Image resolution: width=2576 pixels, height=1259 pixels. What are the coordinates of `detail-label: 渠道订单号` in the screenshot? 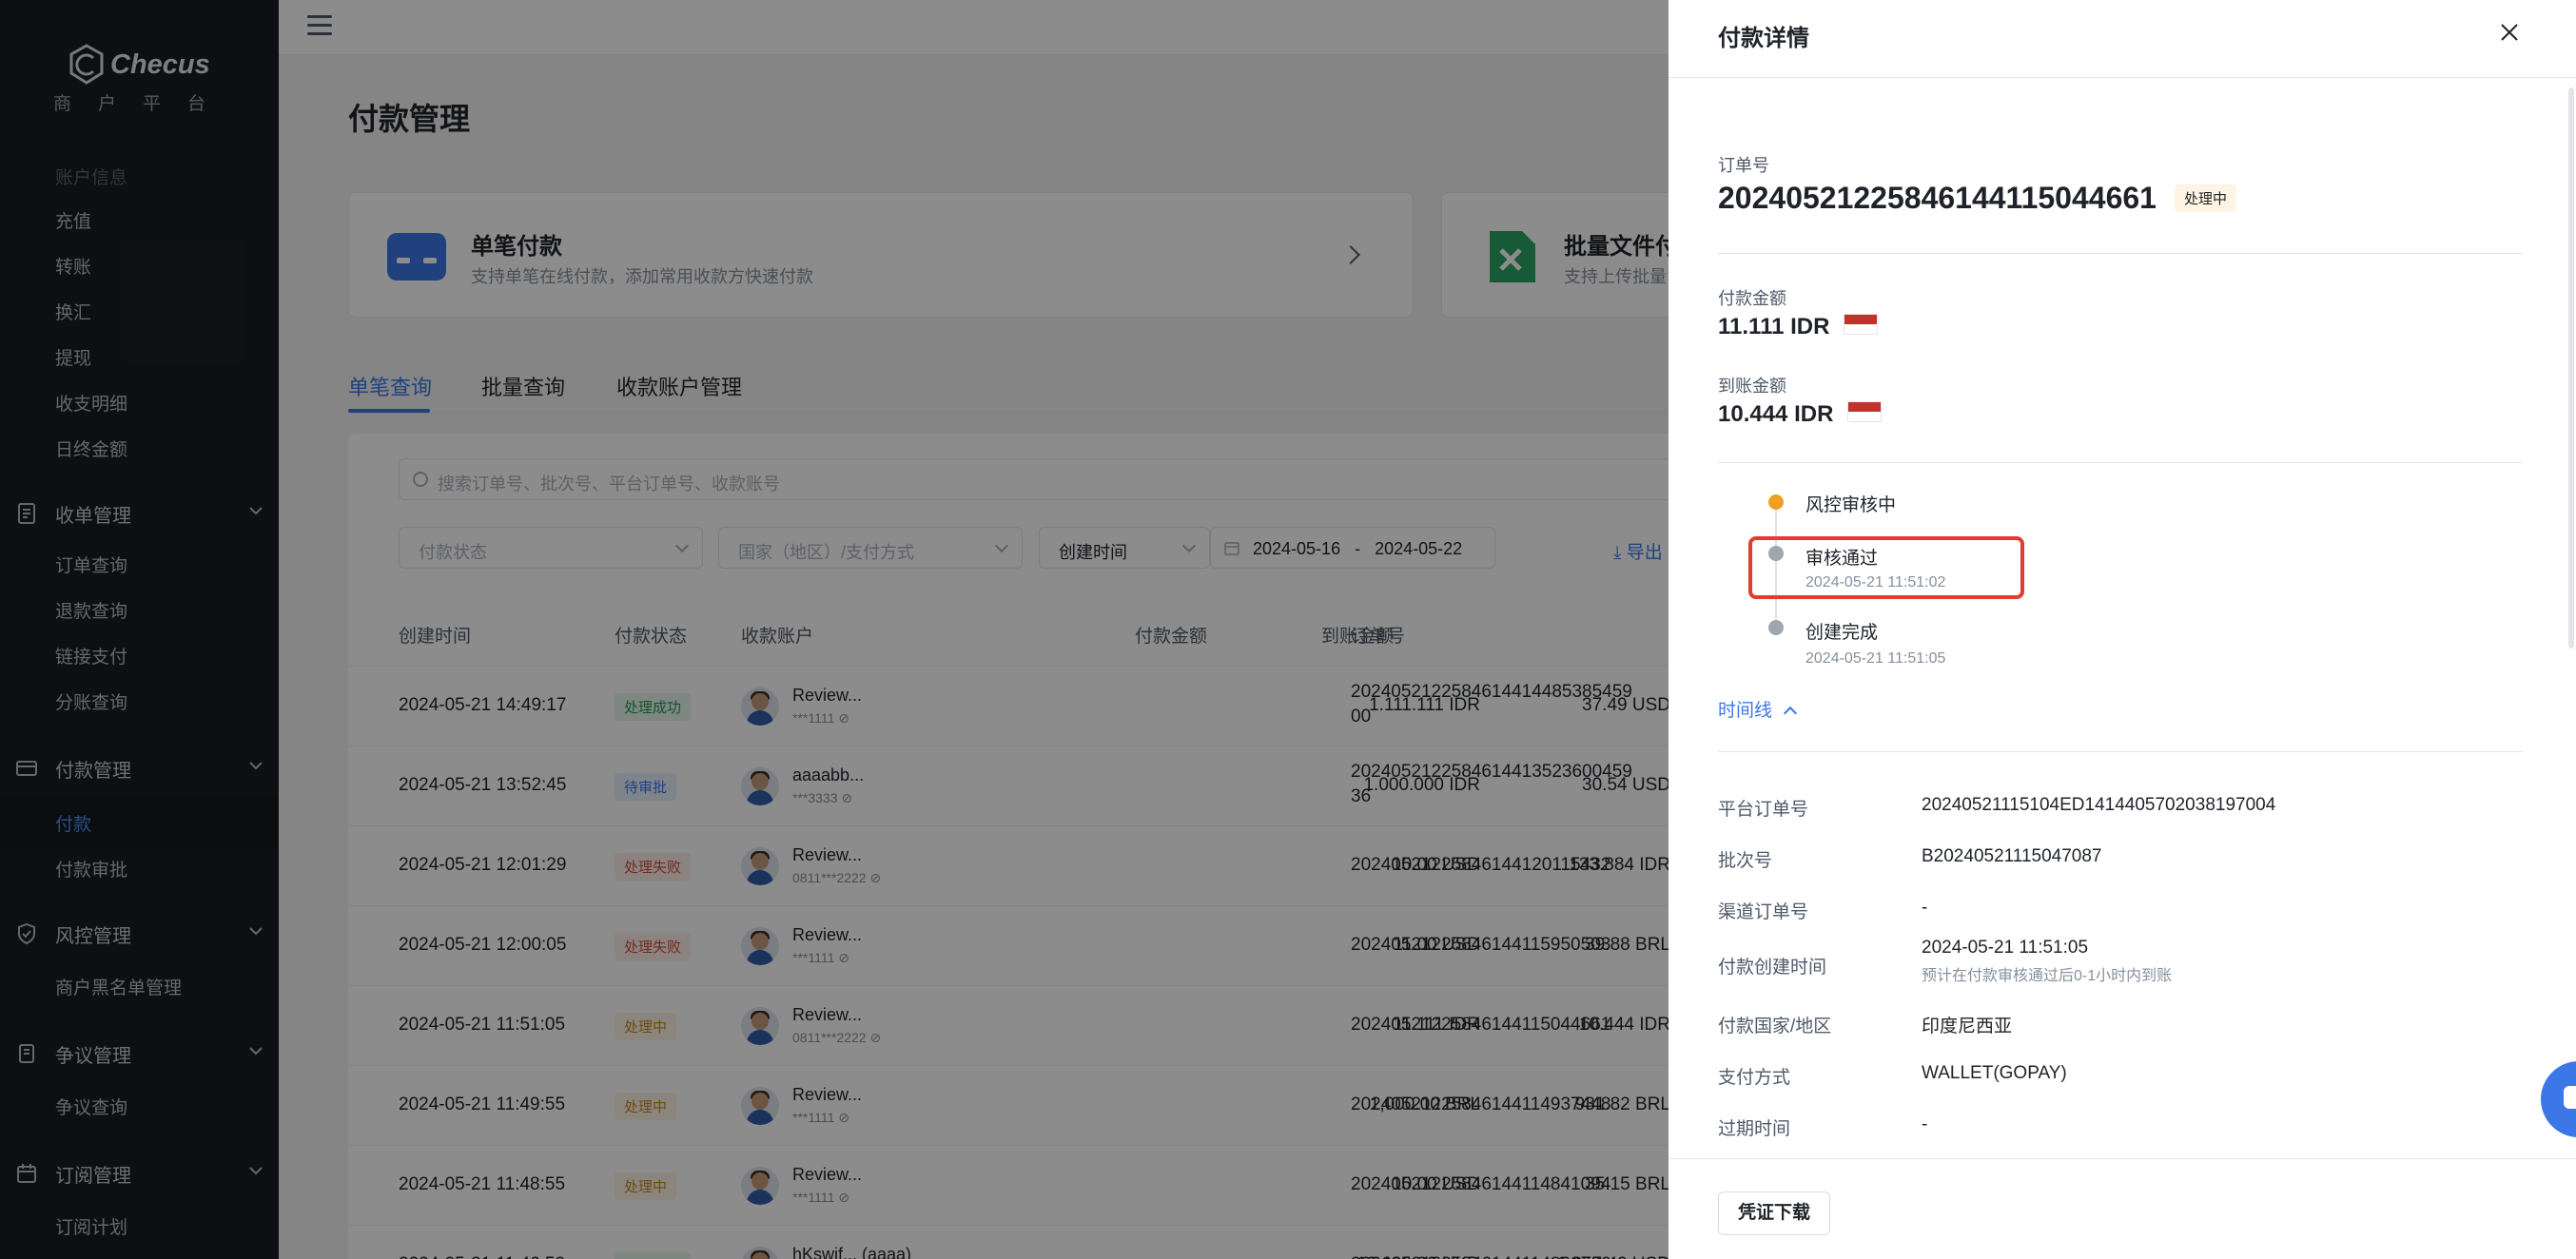 It's located at (1764, 912).